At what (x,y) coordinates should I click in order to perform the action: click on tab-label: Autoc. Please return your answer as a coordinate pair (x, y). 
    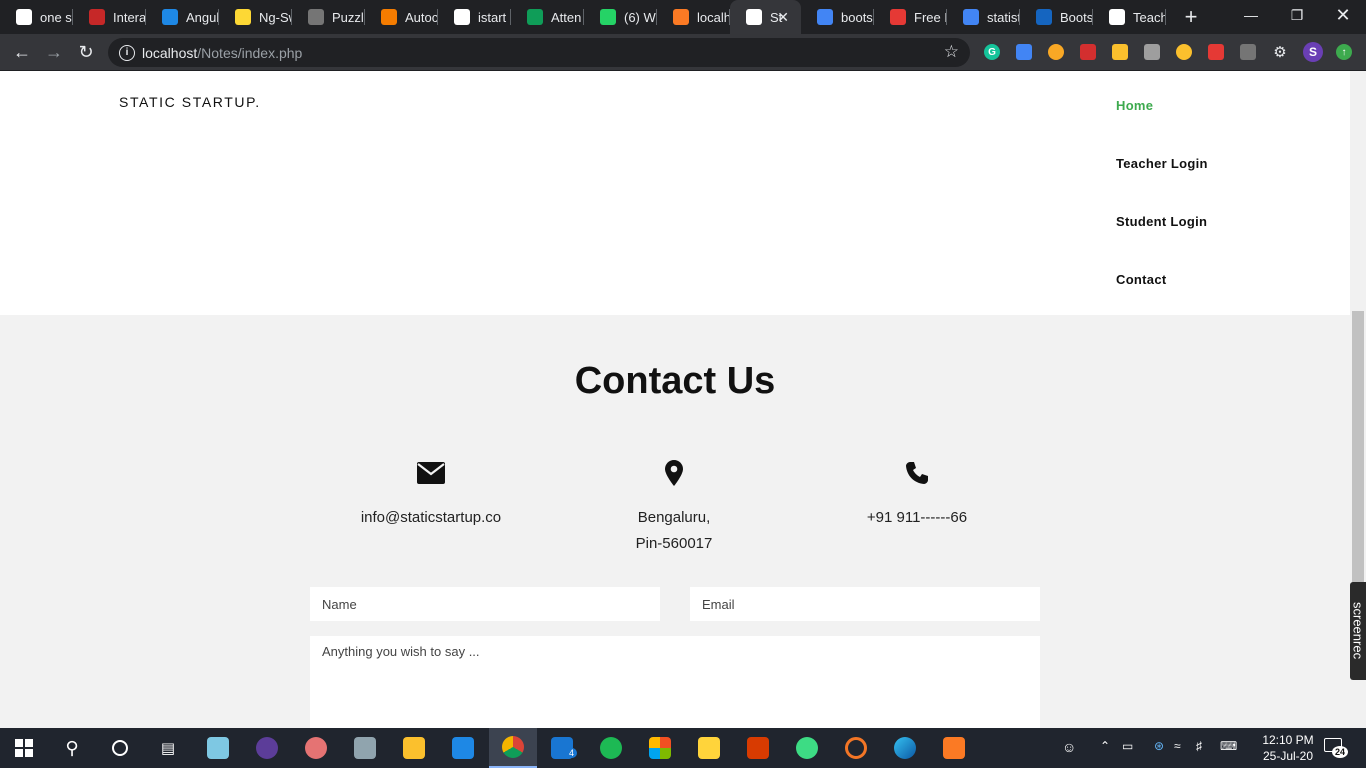
    Looking at the image, I should click on (421, 17).